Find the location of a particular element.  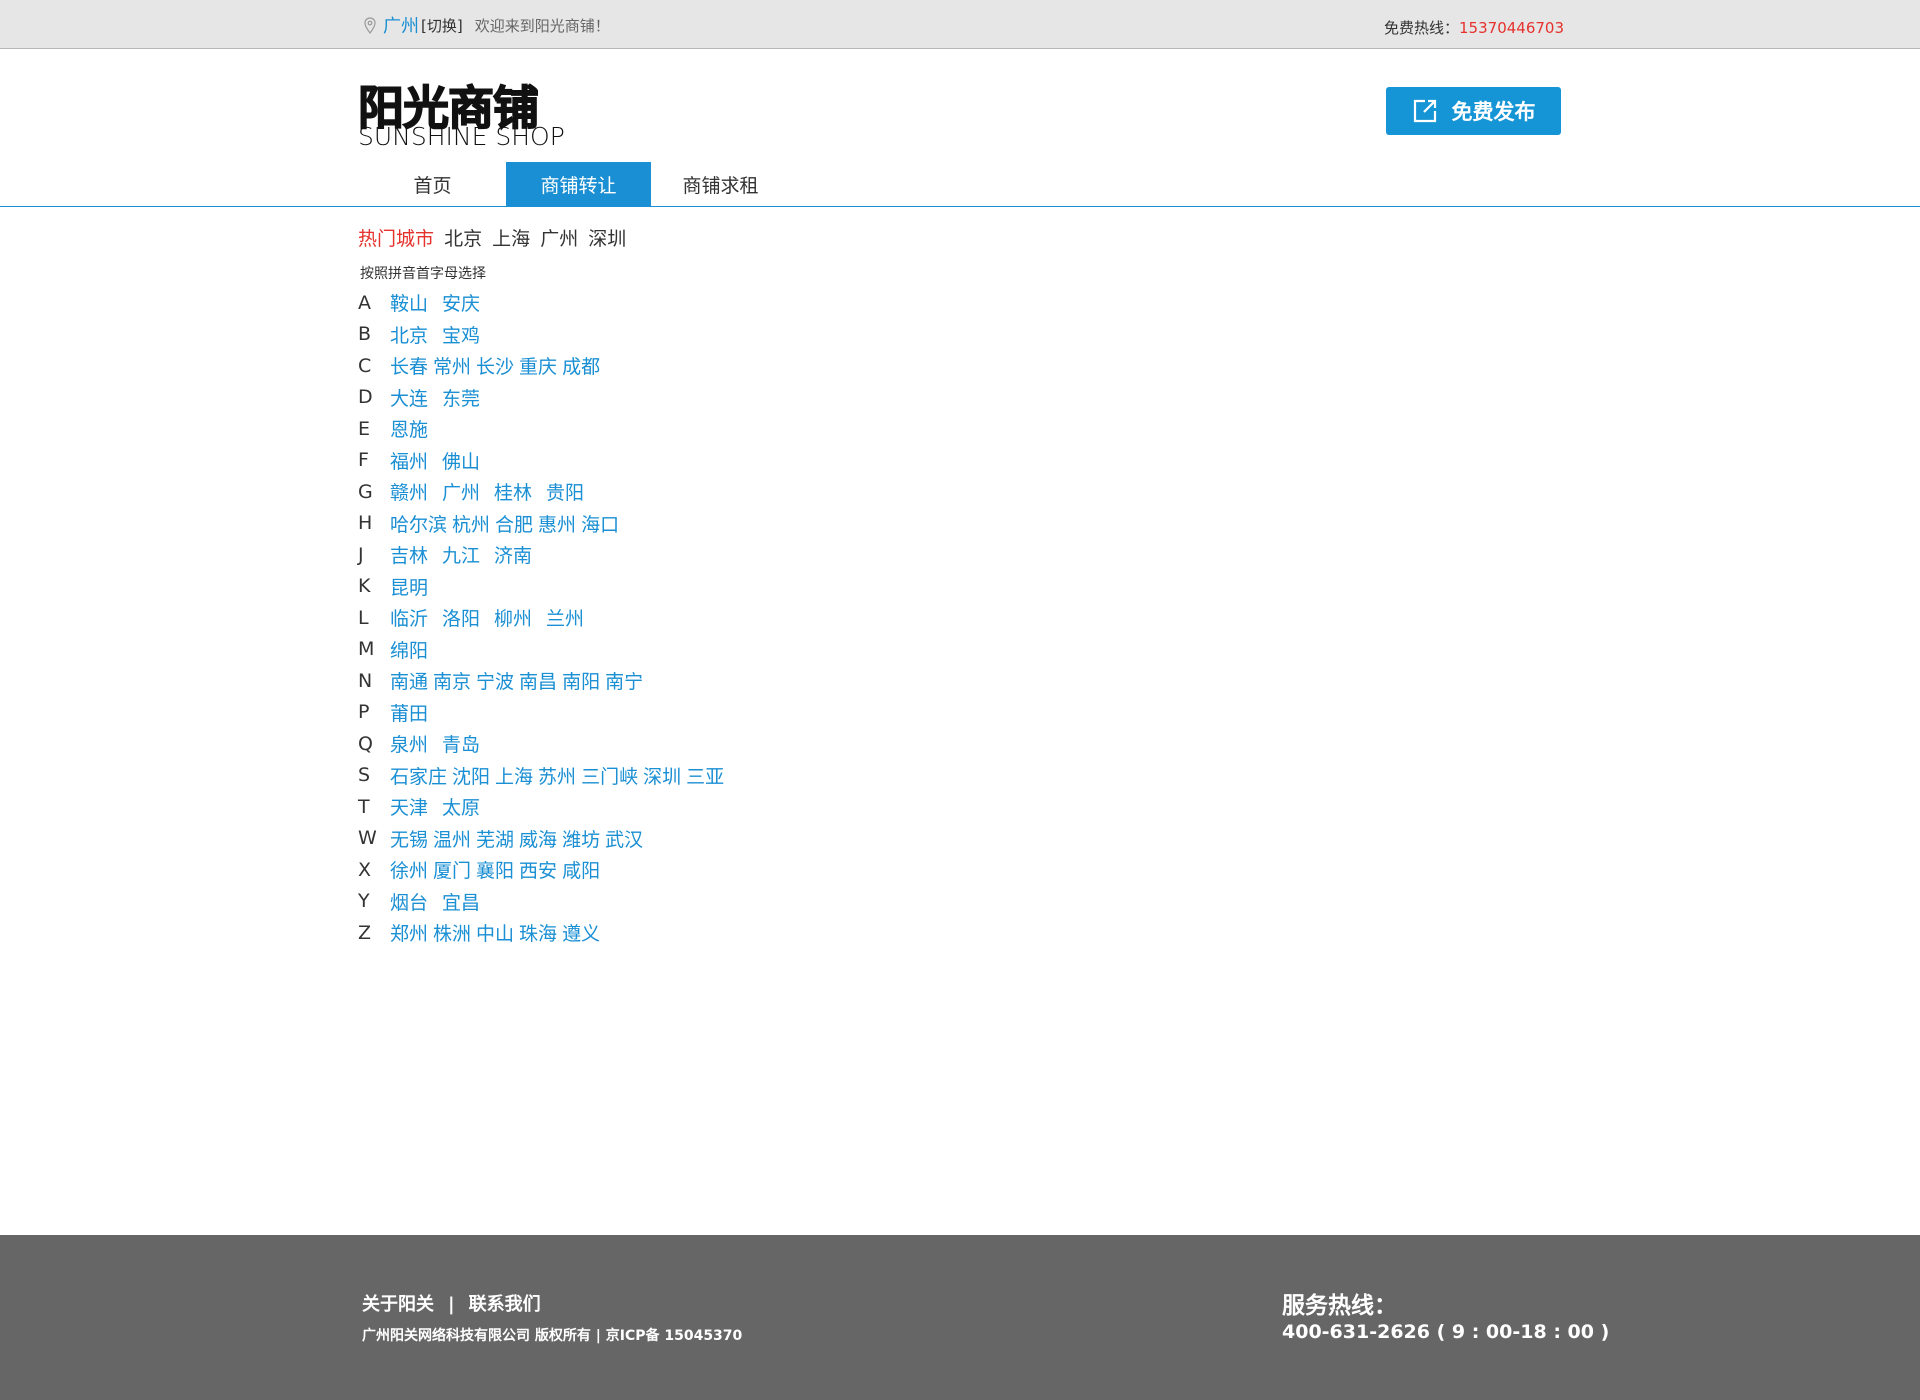

city-link: 洛阳 is located at coordinates (461, 617).